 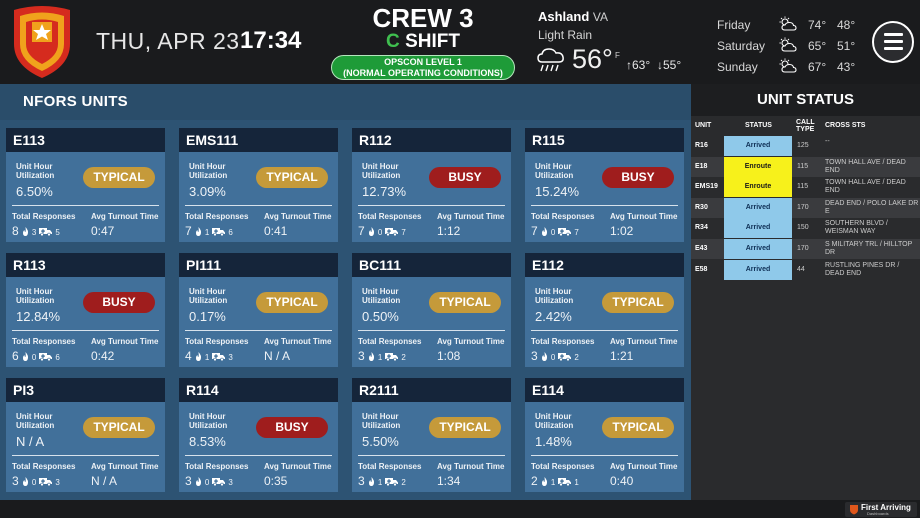 What do you see at coordinates (29, 265) in the screenshot?
I see `unit-name: R113` at bounding box center [29, 265].